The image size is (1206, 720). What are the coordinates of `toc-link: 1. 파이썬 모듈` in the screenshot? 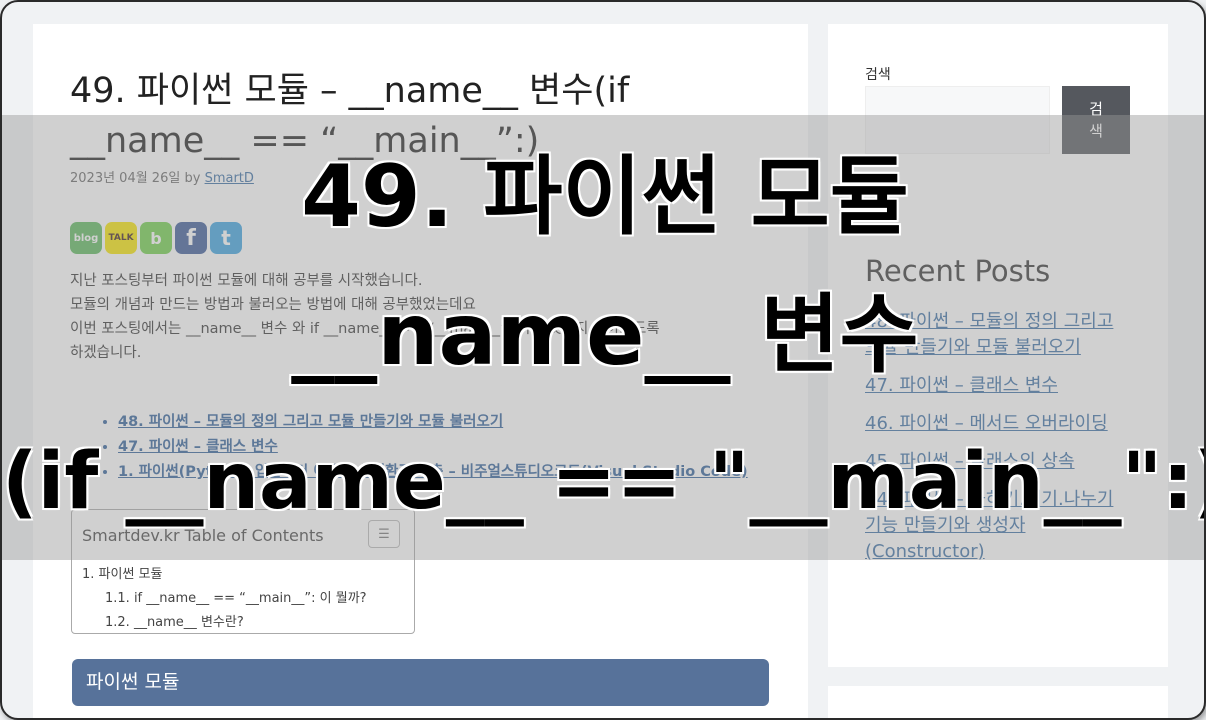 It's located at (122, 572).